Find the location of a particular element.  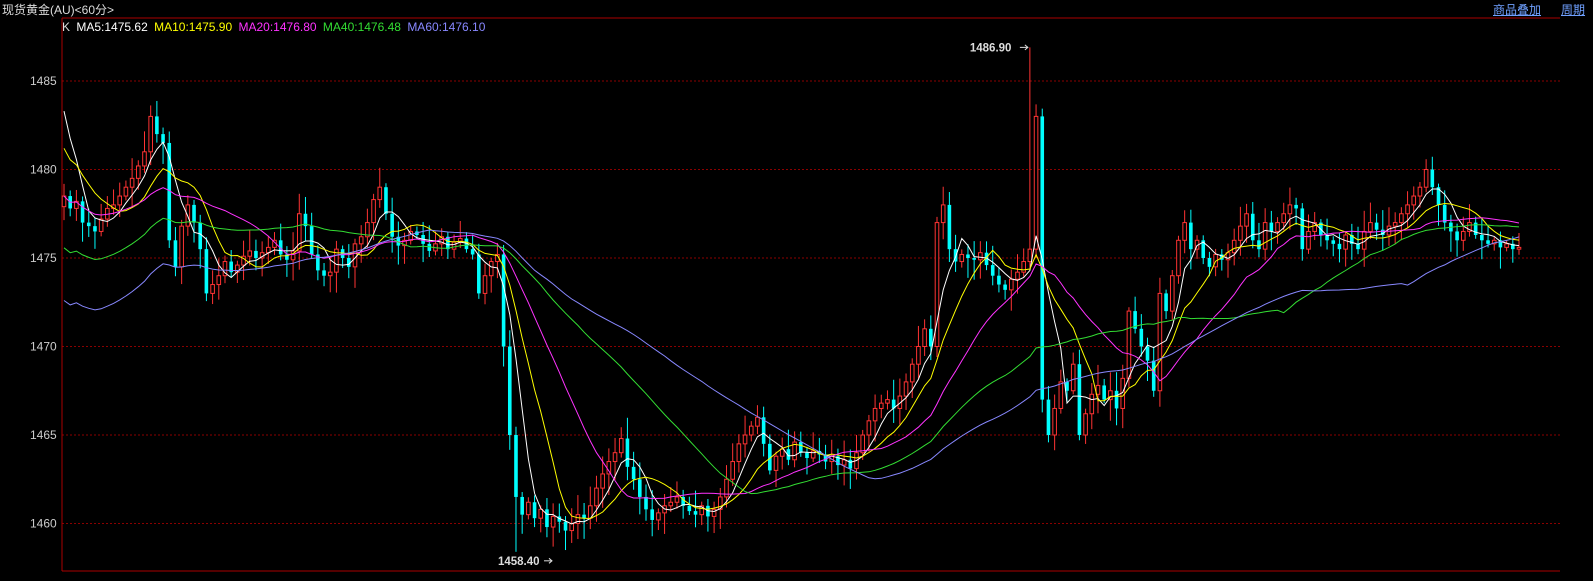

legend-ma5: MA5:1475.62 is located at coordinates (112, 27).